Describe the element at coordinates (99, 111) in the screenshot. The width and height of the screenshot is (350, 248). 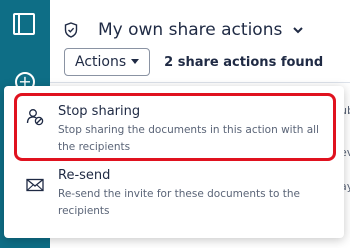
I see `menu-item-title: Stop sharing` at that location.